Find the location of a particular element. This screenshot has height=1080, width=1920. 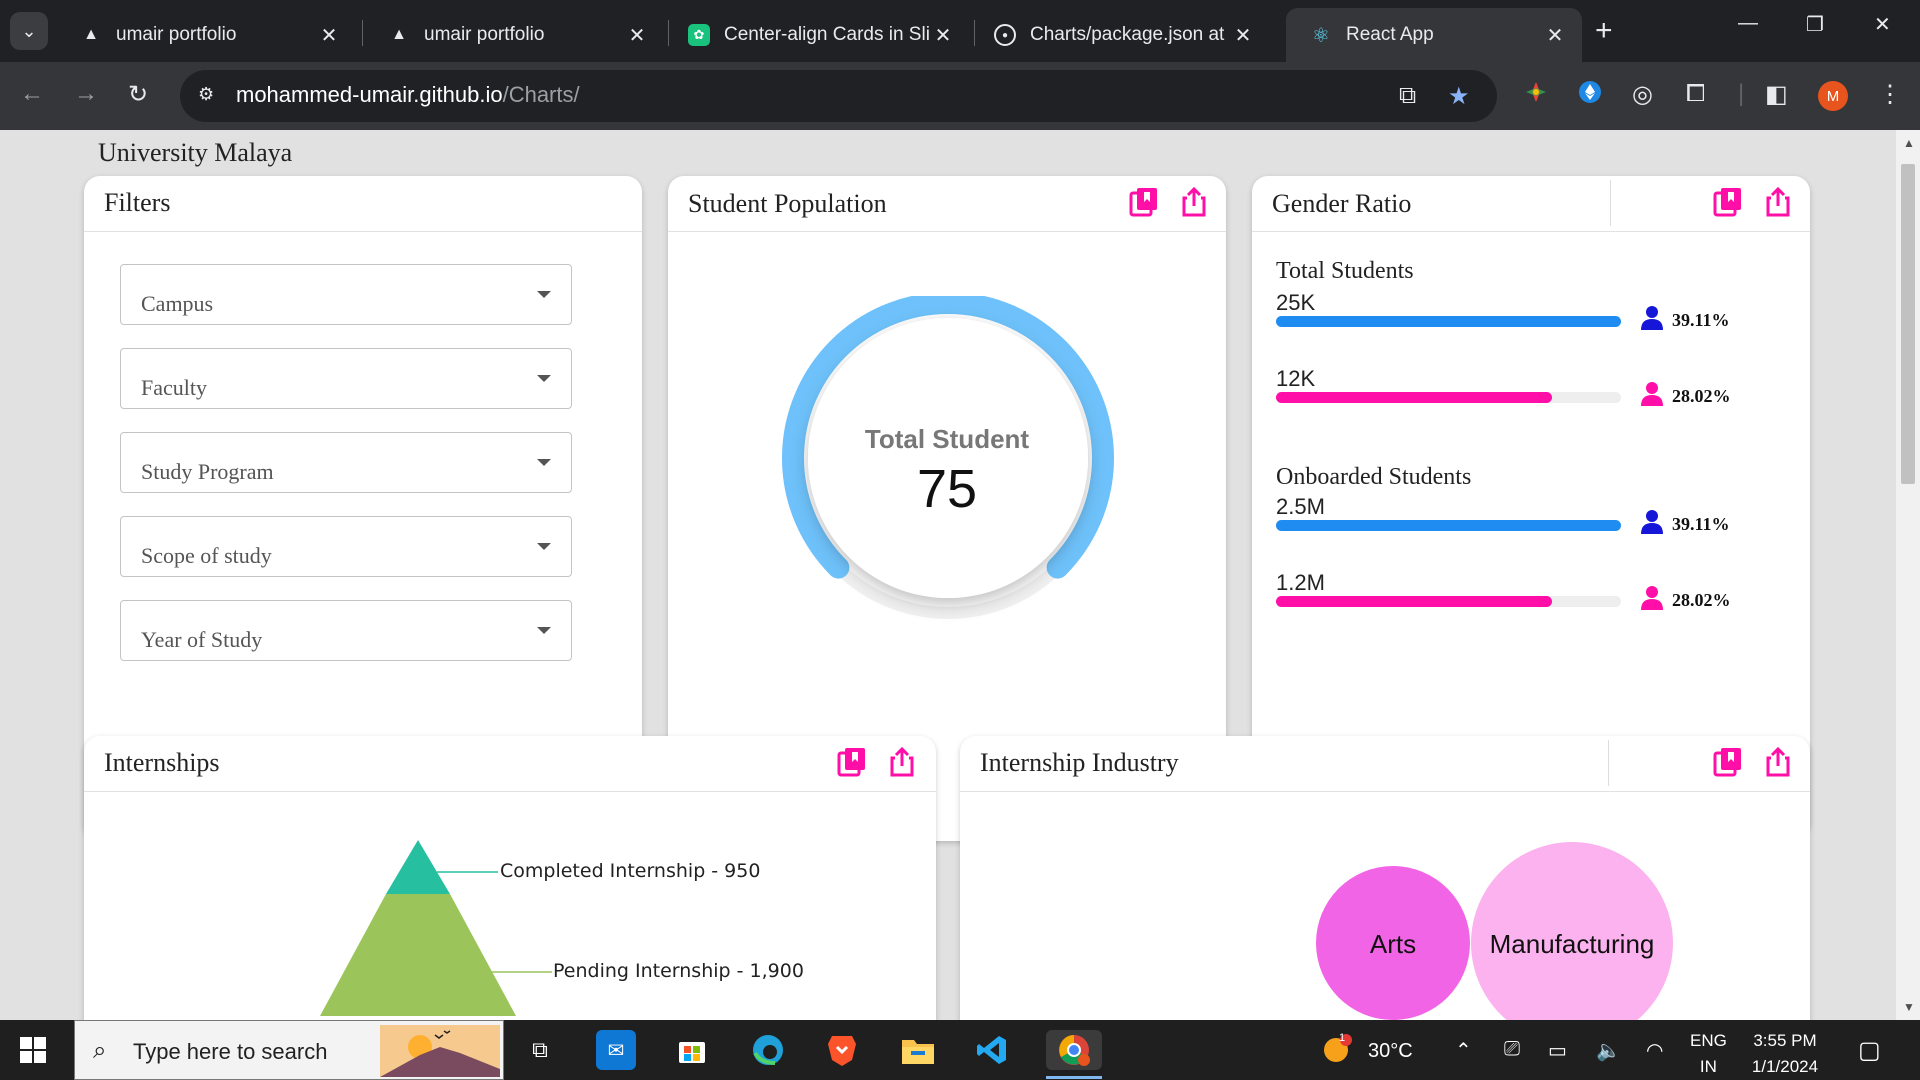

pyramid-level-completed is located at coordinates (418, 867).